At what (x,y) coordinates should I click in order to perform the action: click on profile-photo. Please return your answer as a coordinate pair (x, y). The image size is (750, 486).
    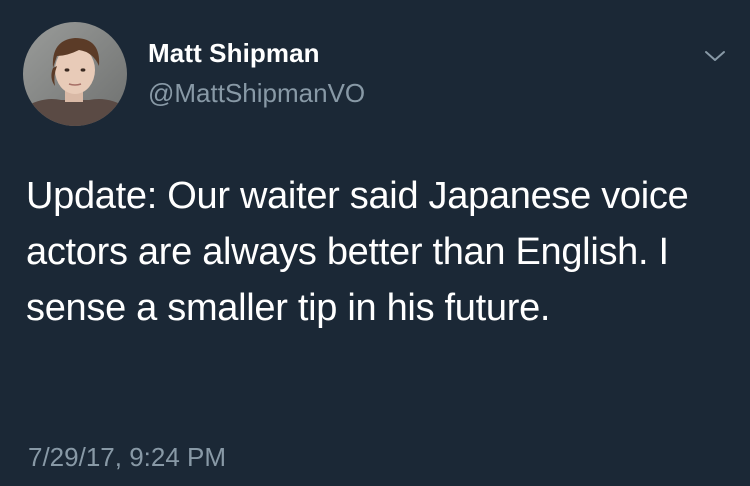
    Looking at the image, I should click on (75, 74).